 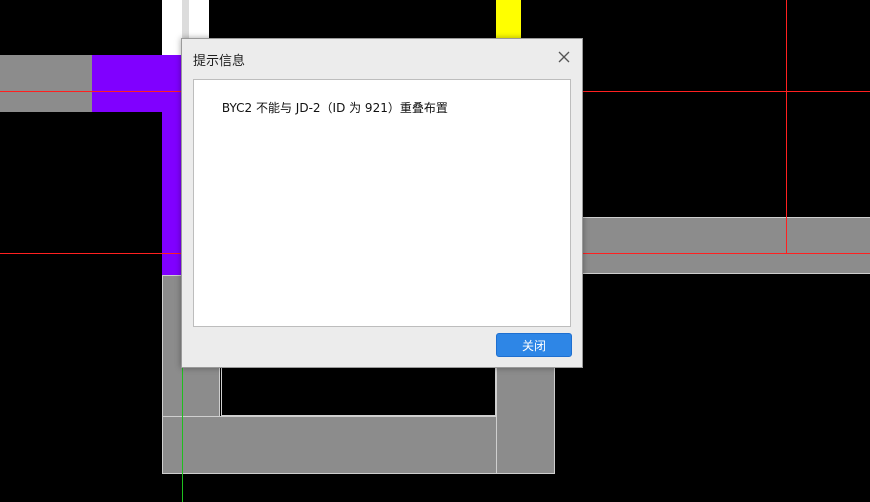 What do you see at coordinates (182, 431) in the screenshot?
I see `green-axis-vertical` at bounding box center [182, 431].